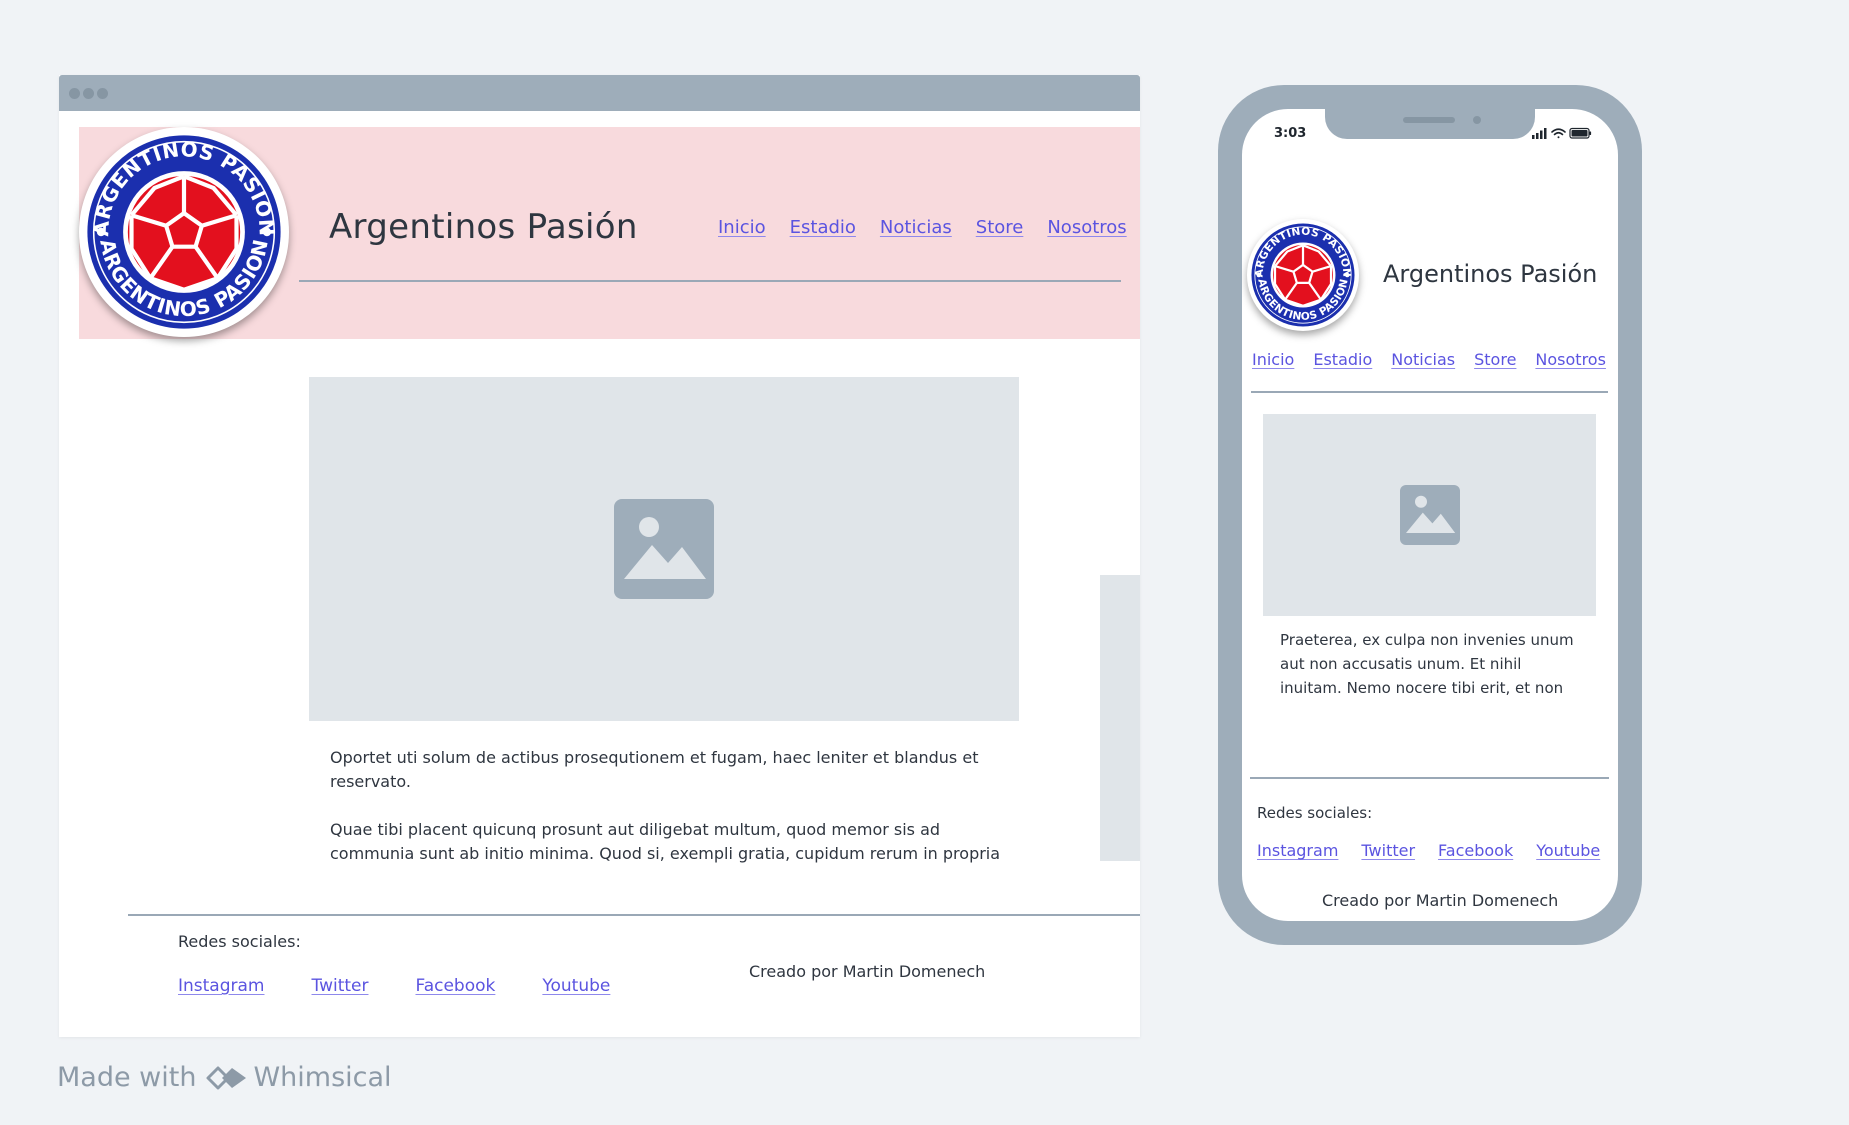 The image size is (1849, 1125). I want to click on camera-icon, so click(1477, 120).